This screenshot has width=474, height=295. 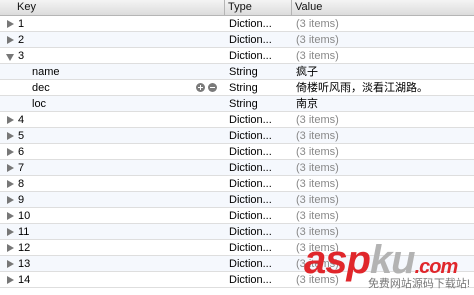 What do you see at coordinates (24, 216) in the screenshot?
I see `row-key: 10` at bounding box center [24, 216].